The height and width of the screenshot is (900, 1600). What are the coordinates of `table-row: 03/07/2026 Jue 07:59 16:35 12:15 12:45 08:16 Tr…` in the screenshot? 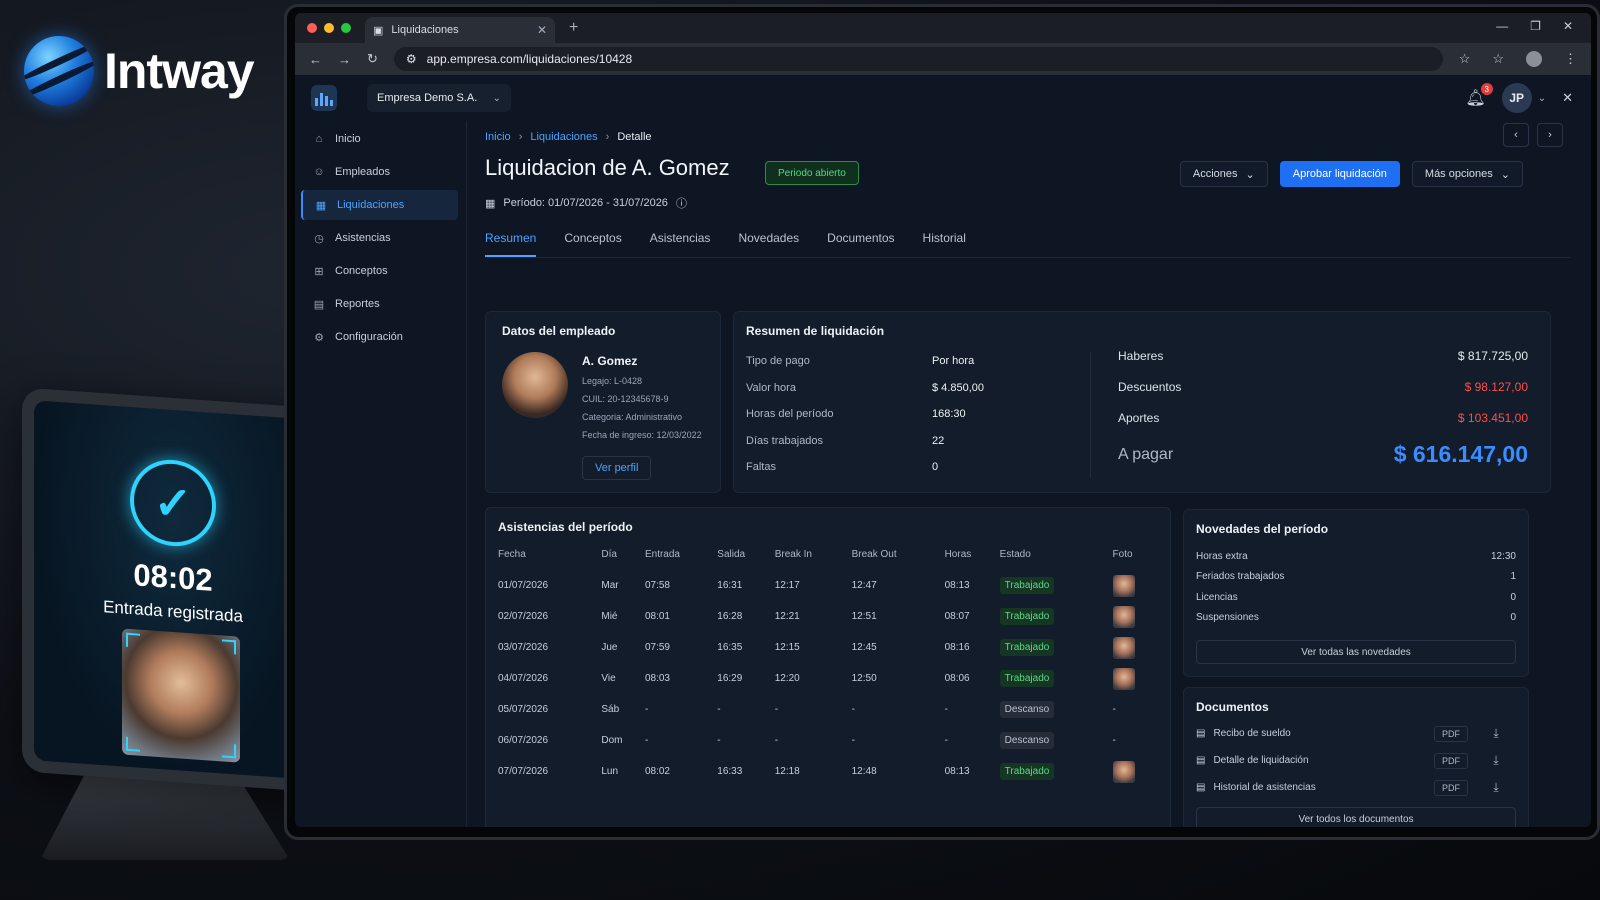 It's located at (828, 647).